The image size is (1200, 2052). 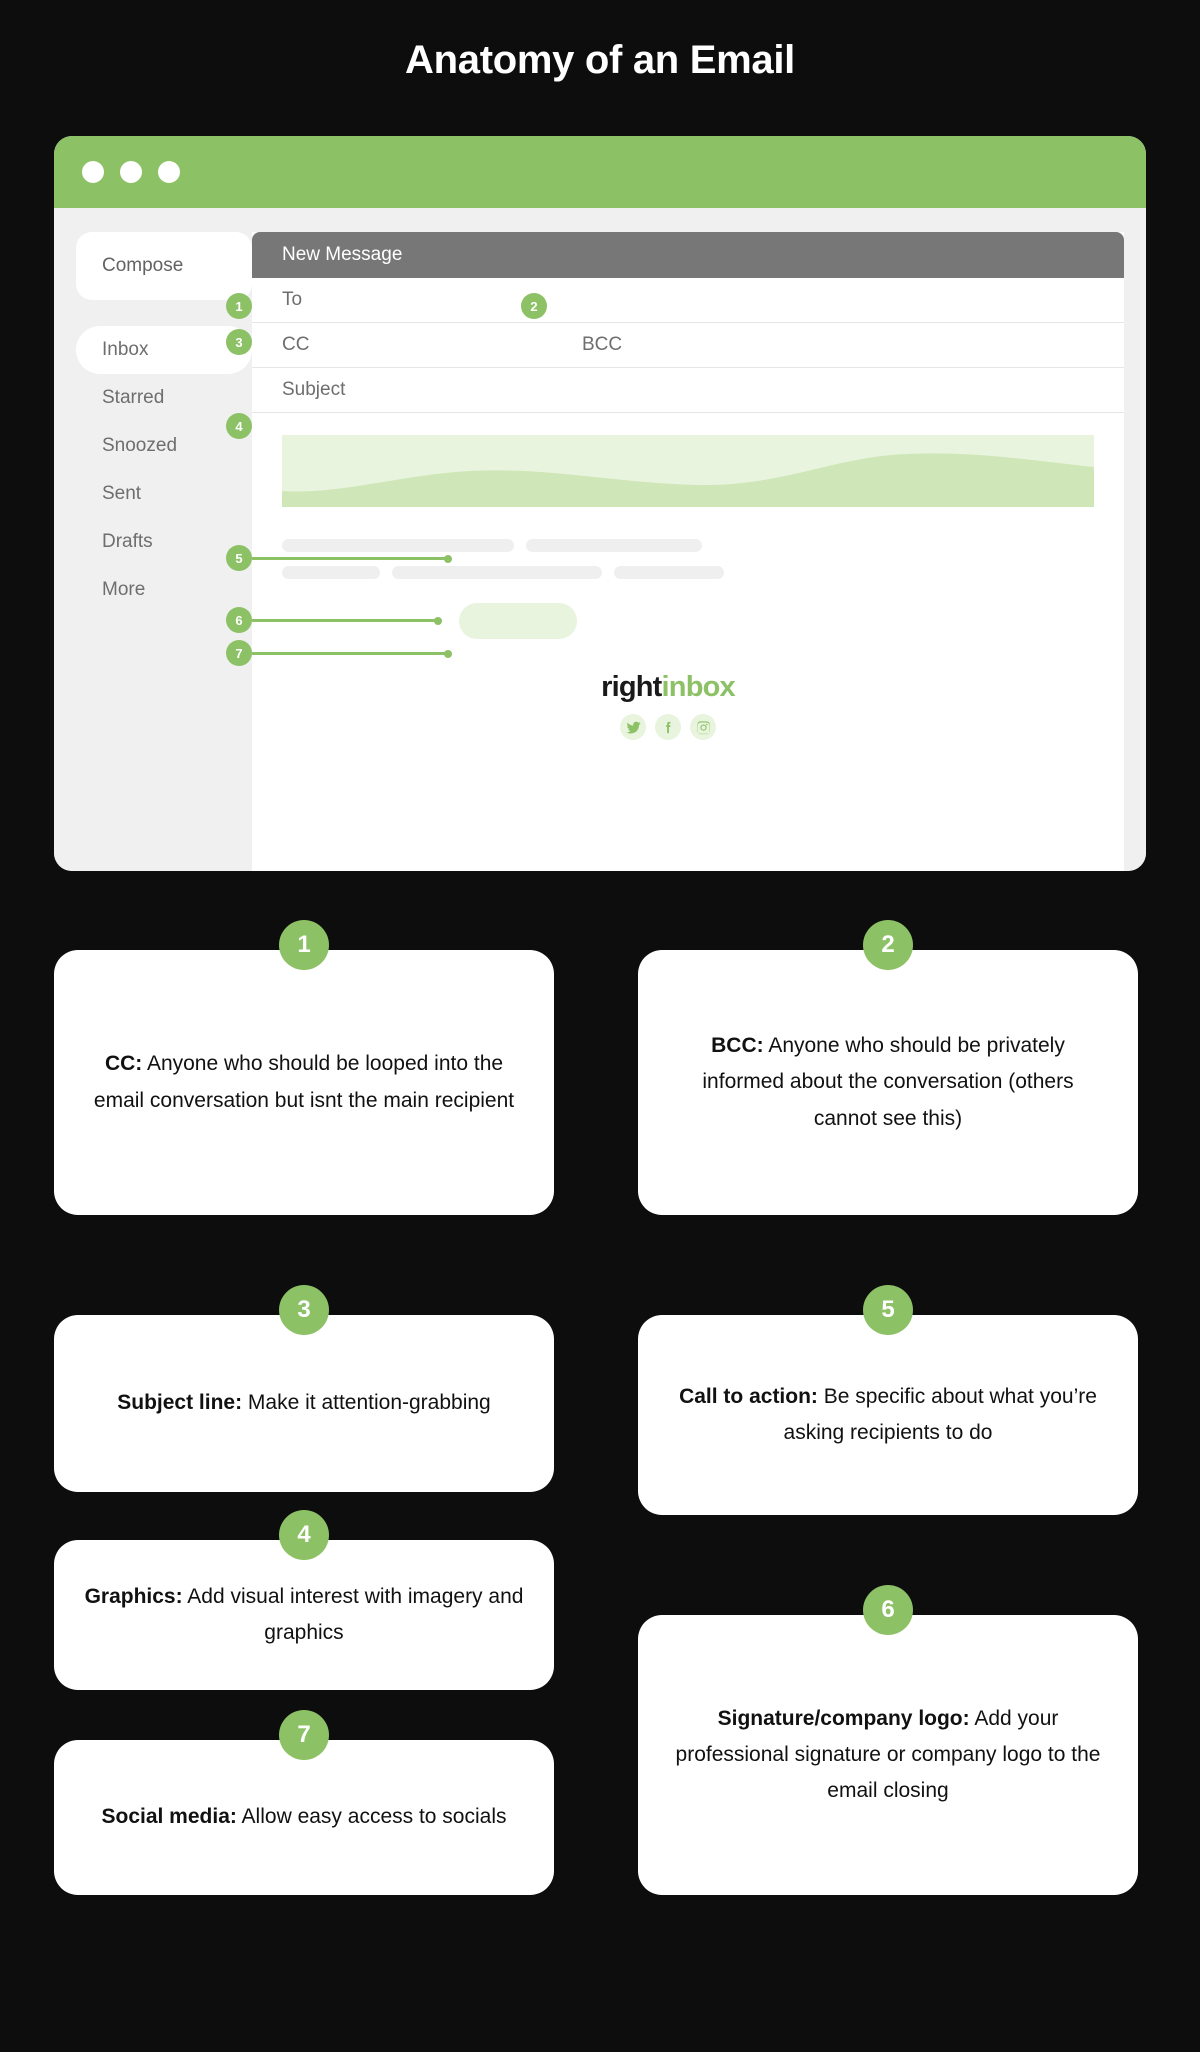 What do you see at coordinates (239, 558) in the screenshot?
I see `mini-badge-5: 5` at bounding box center [239, 558].